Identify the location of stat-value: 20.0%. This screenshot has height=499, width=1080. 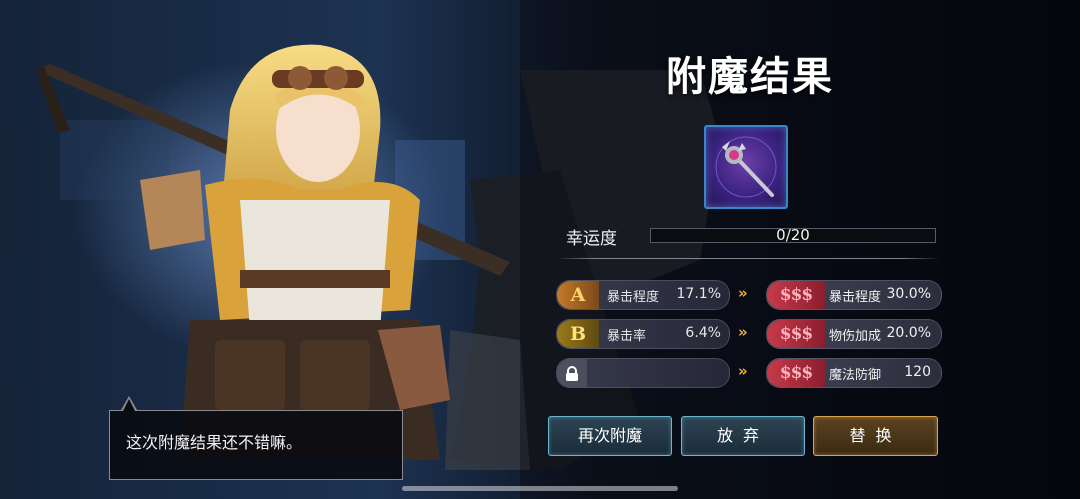
(908, 333).